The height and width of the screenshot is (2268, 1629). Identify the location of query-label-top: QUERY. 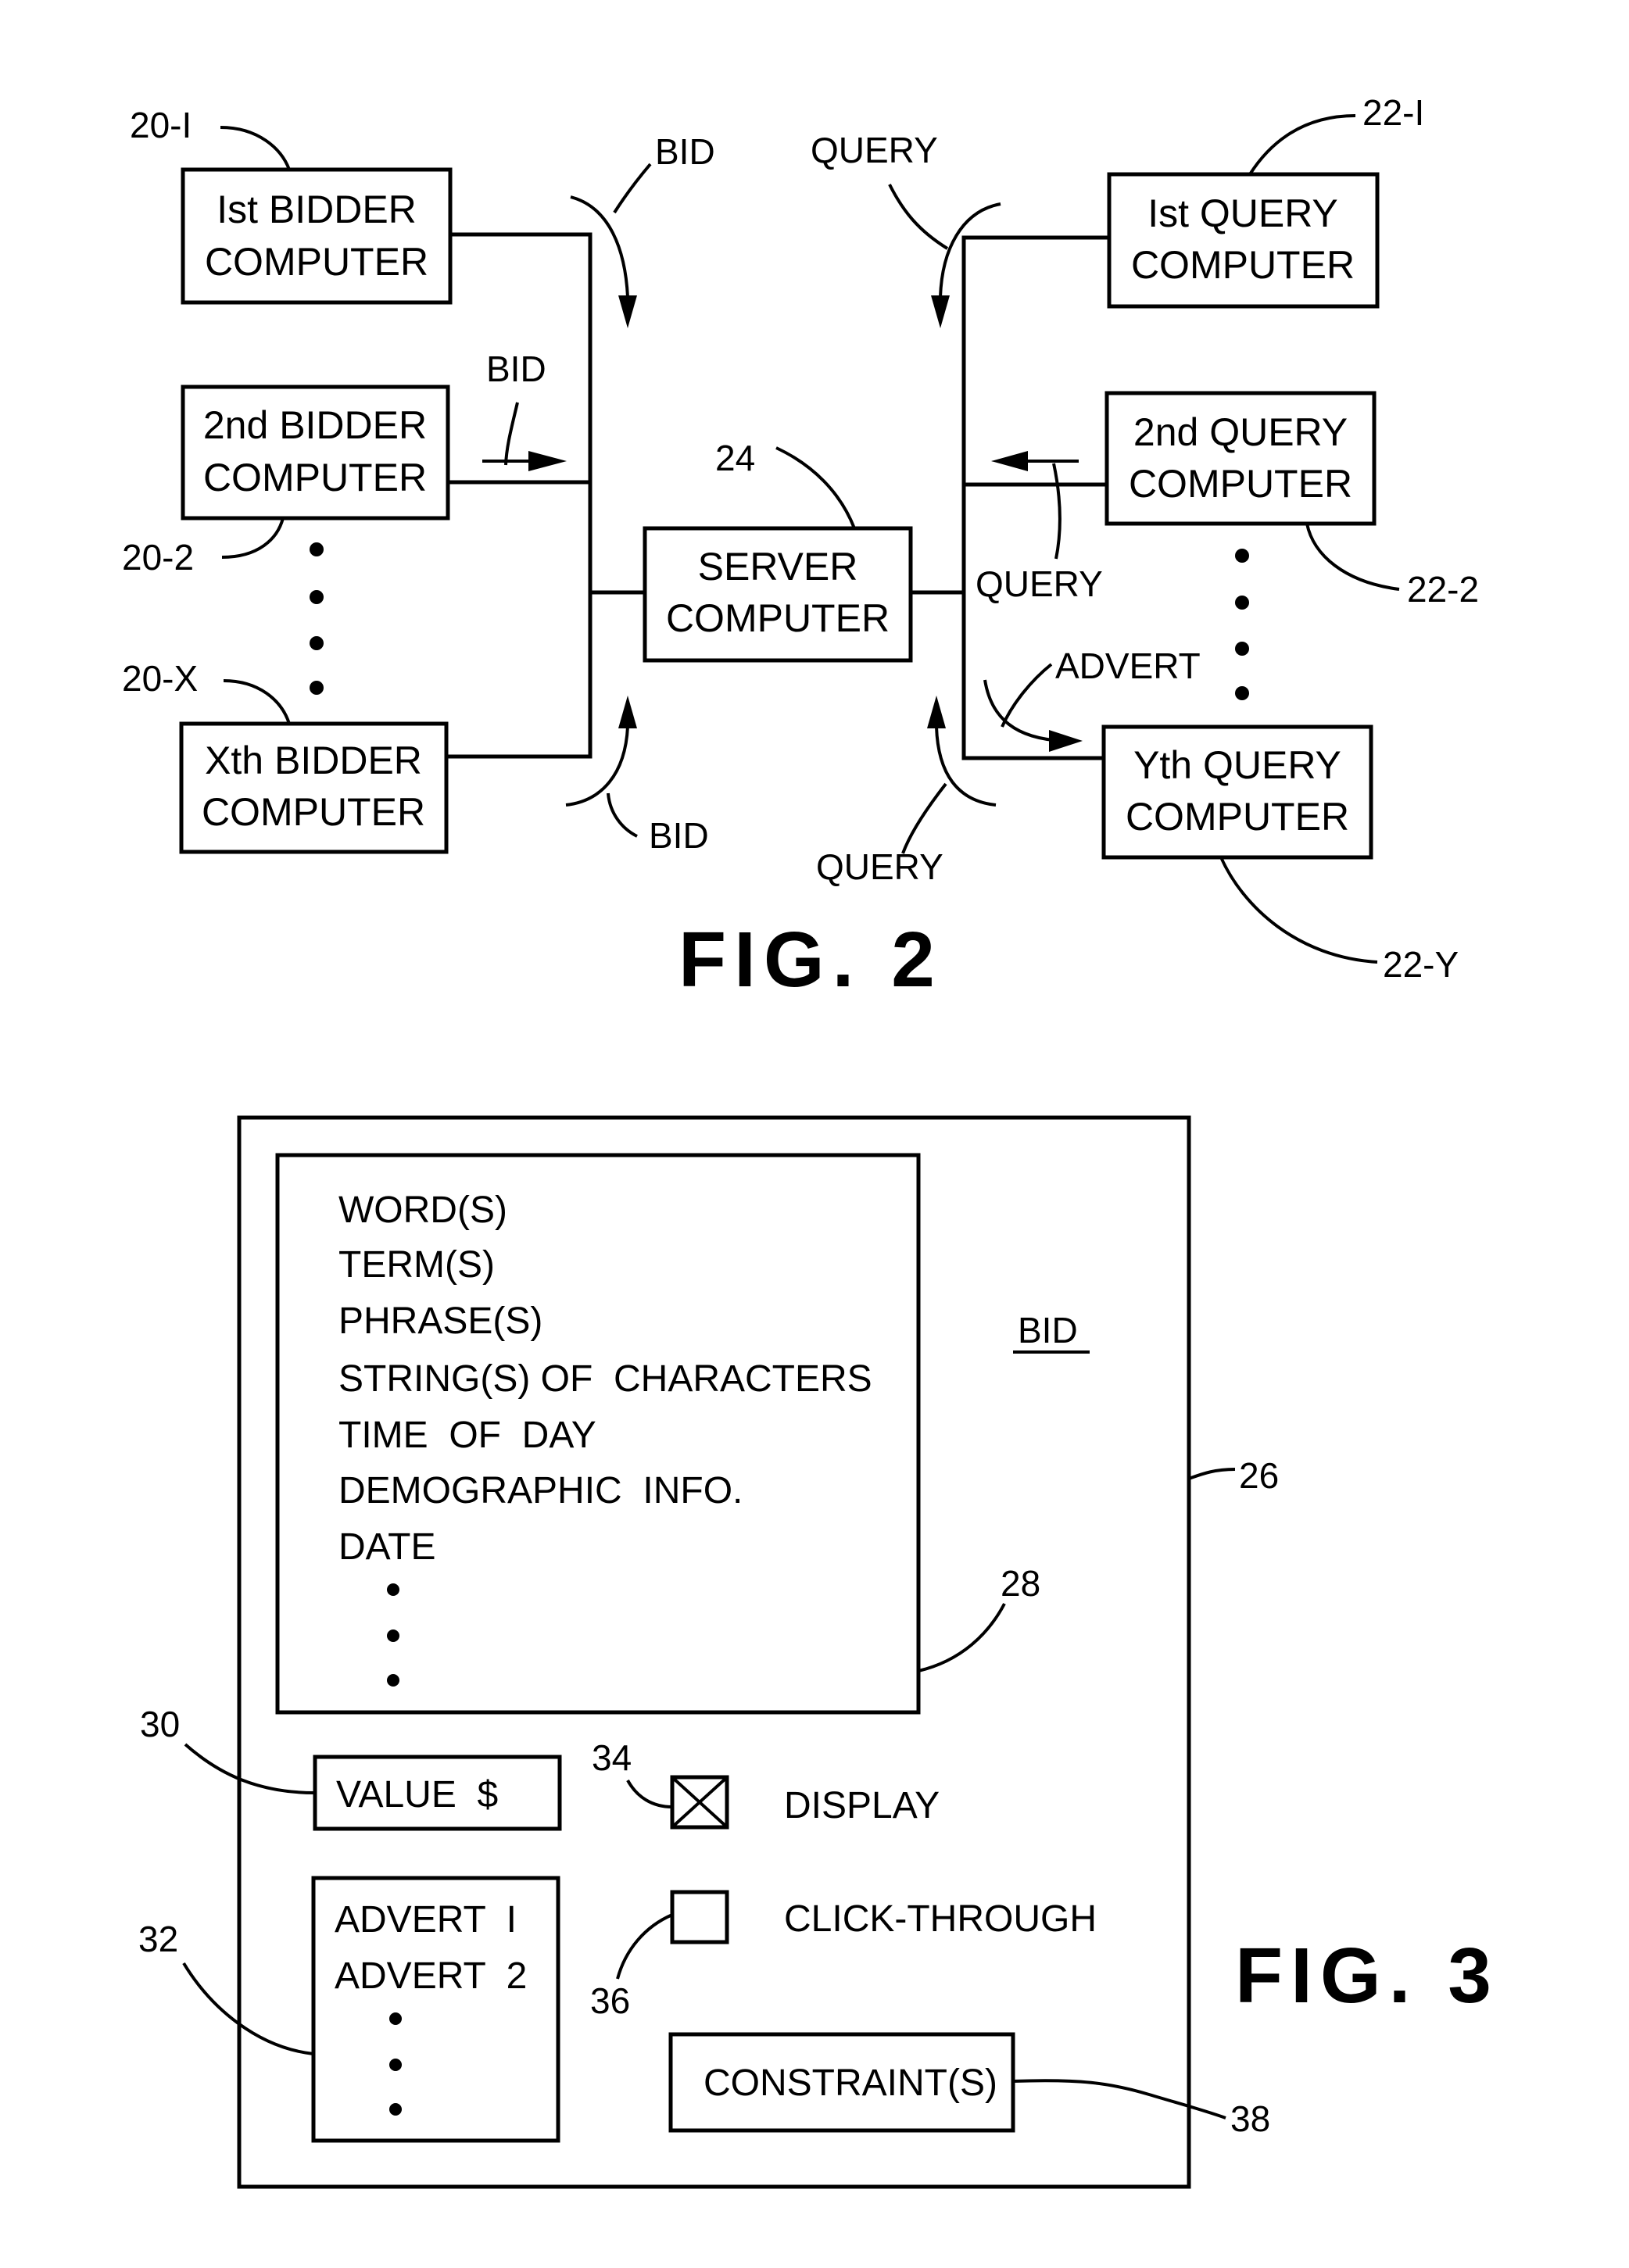
(874, 150).